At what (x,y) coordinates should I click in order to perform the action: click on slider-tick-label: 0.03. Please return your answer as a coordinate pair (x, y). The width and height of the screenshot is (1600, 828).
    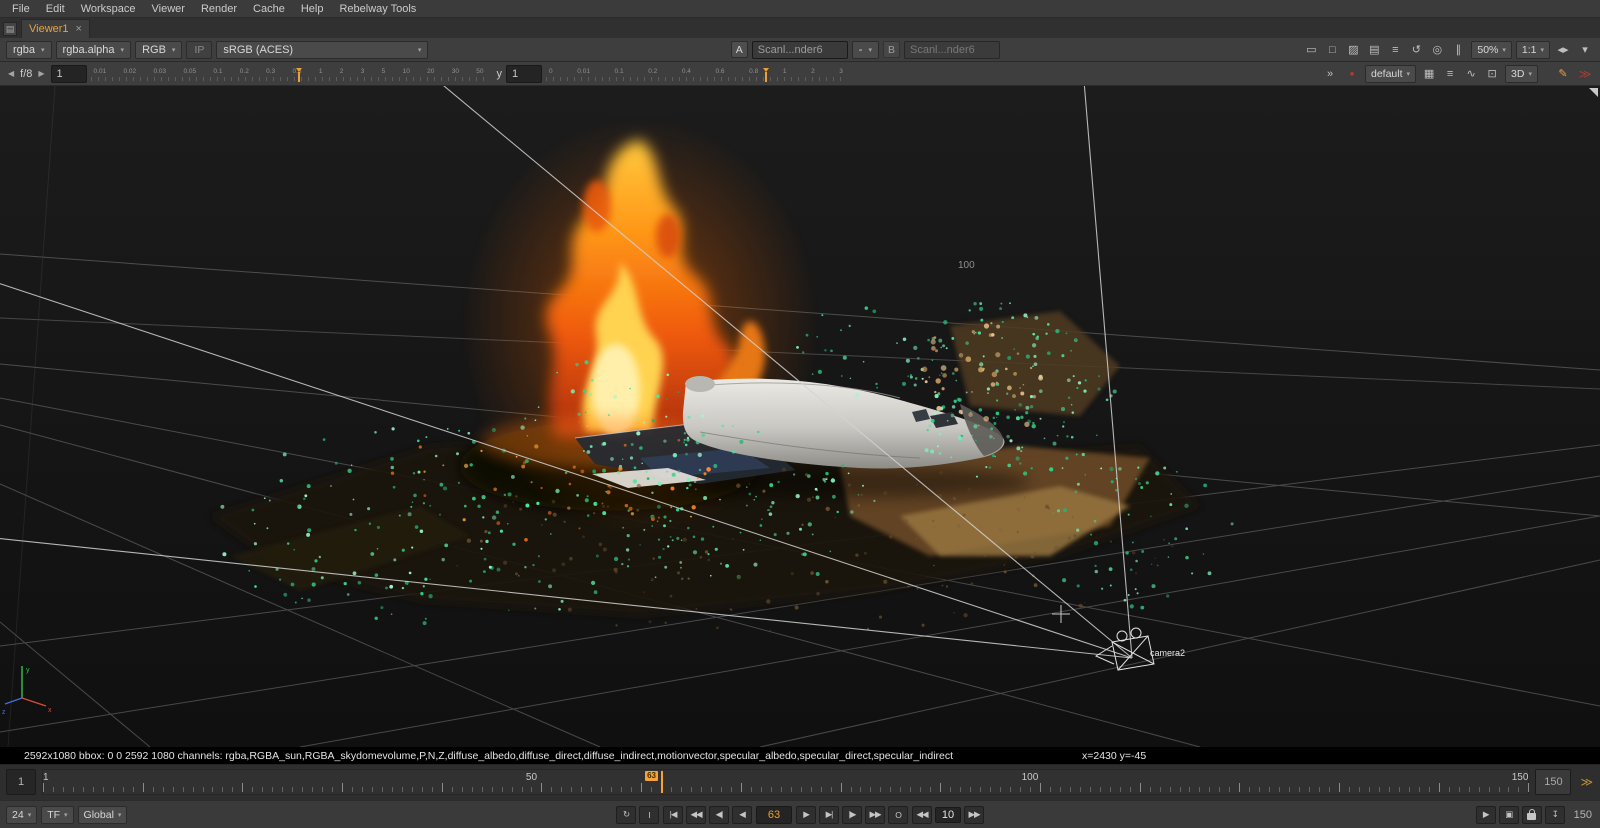
    Looking at the image, I should click on (160, 71).